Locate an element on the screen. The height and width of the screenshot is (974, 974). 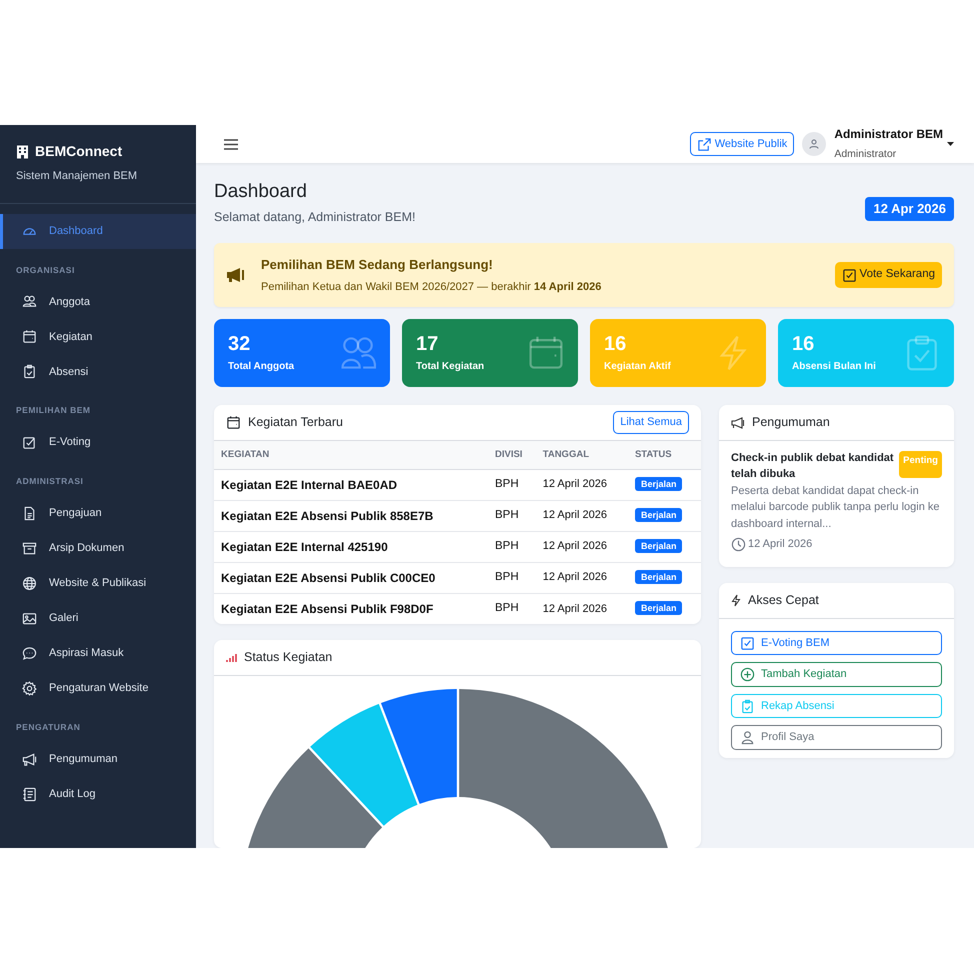
sidebar-item: Anggota is located at coordinates (98, 302).